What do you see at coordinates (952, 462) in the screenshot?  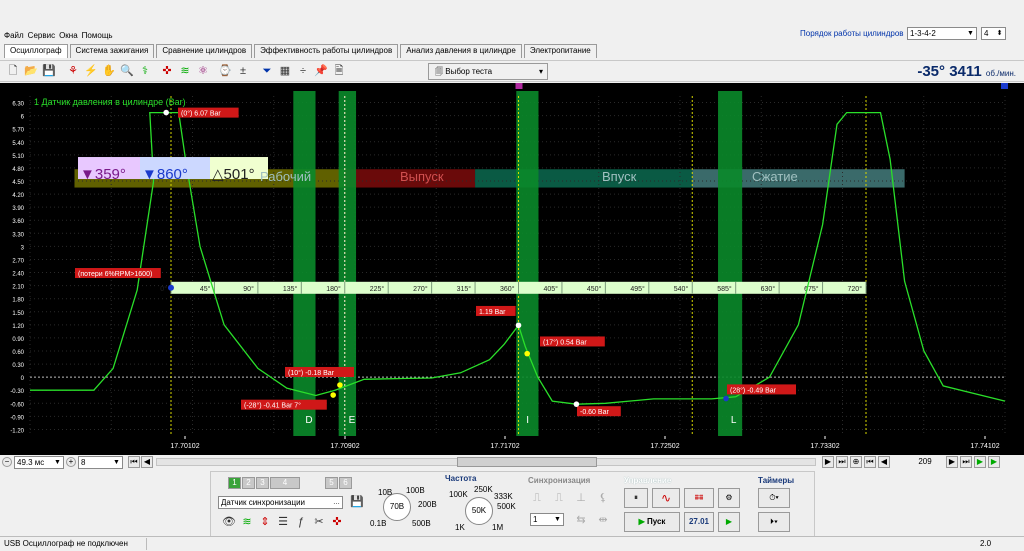 I see `forward-icon: ▶` at bounding box center [952, 462].